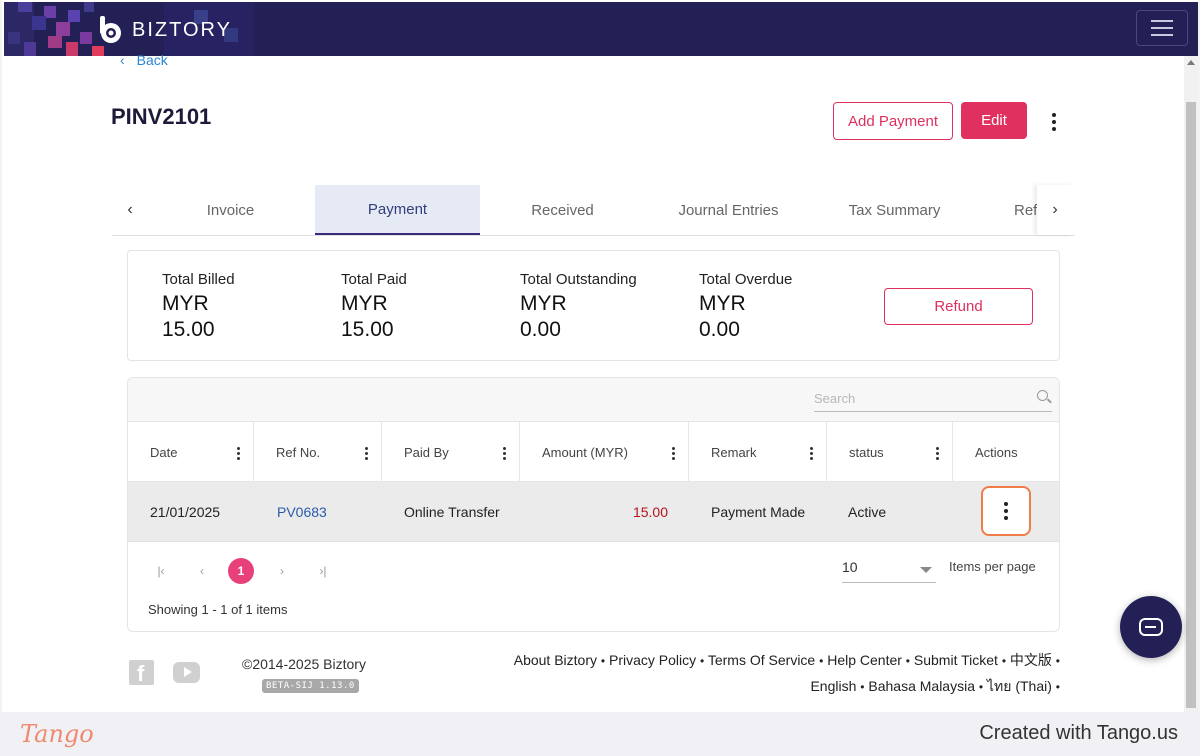 The image size is (1200, 756). I want to click on chat-widget-button, so click(1151, 627).